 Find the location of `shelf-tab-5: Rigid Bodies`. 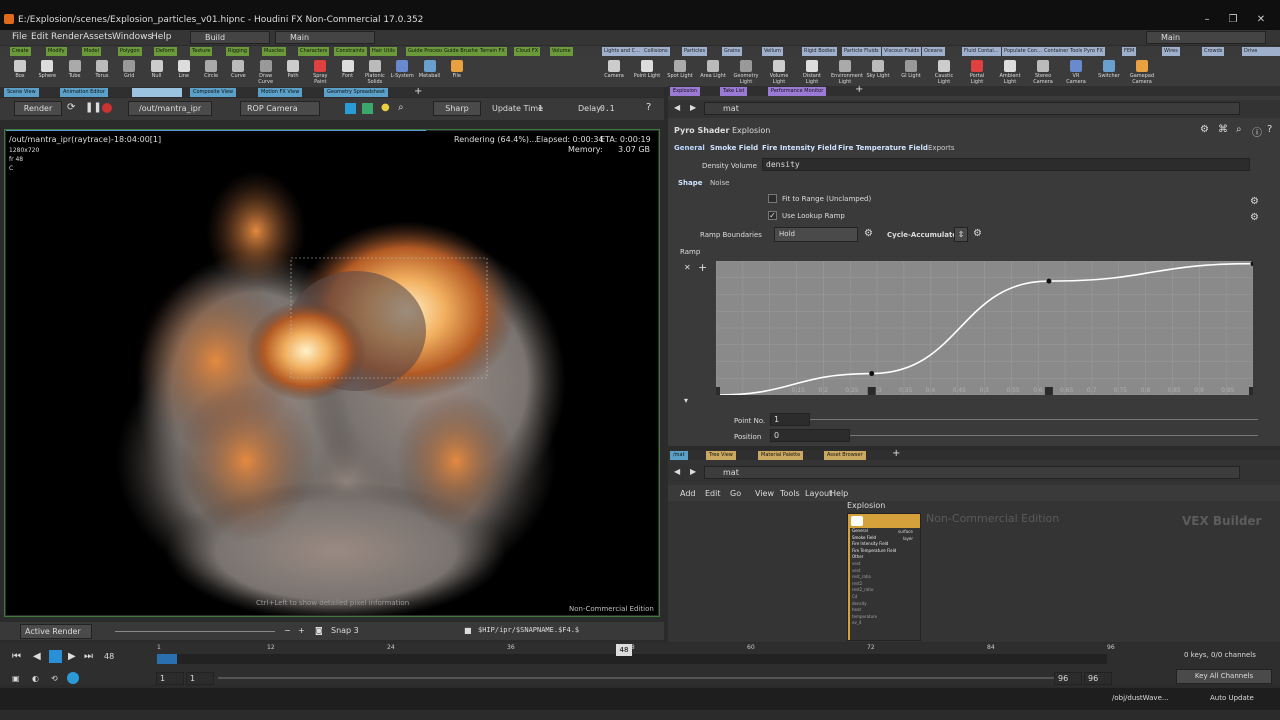

shelf-tab-5: Rigid Bodies is located at coordinates (819, 51).